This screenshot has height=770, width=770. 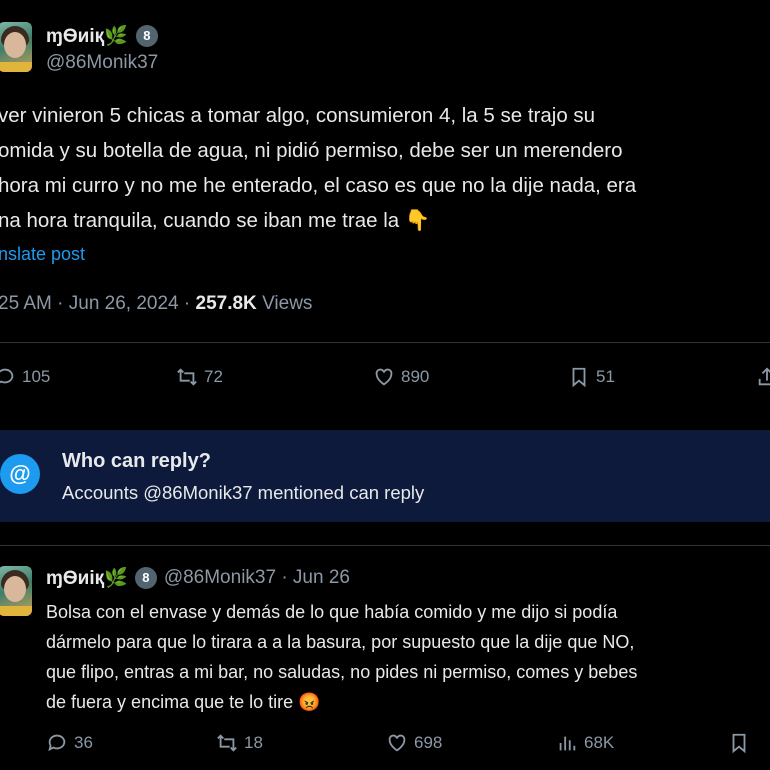 I want to click on reply-display-name: ɱѲиiқ🌿, so click(x=87, y=578).